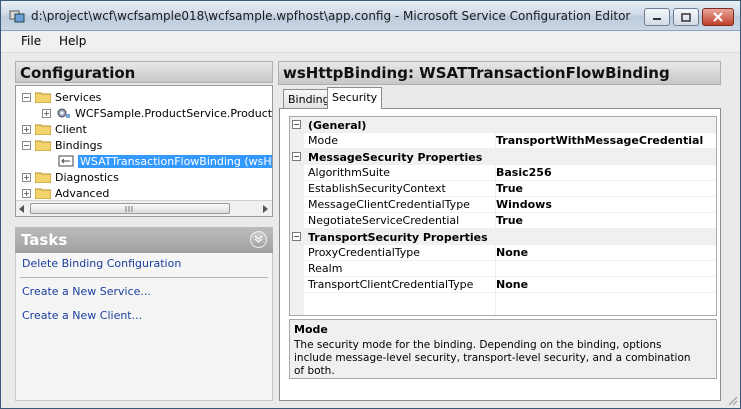 The width and height of the screenshot is (741, 409). What do you see at coordinates (510, 189) in the screenshot?
I see `property-row-establish-security-context: EstablishSecurityContext True` at bounding box center [510, 189].